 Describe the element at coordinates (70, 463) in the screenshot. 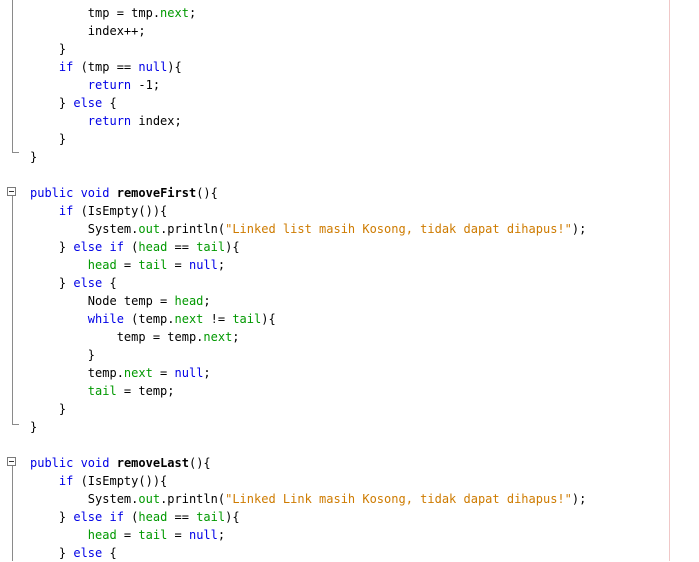

I see `code-token: public void` at that location.